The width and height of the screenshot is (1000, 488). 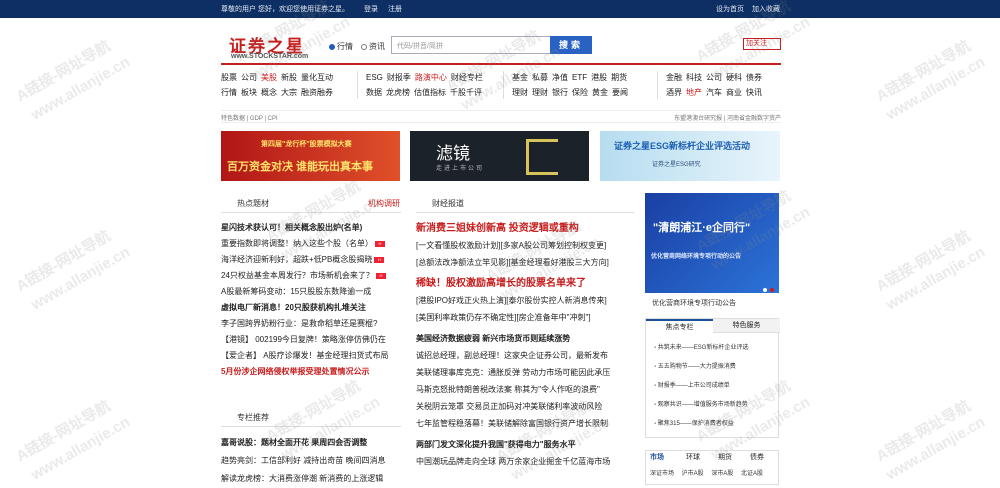 What do you see at coordinates (471, 45) in the screenshot?
I see `search-input: 代码/拼音/简拼` at bounding box center [471, 45].